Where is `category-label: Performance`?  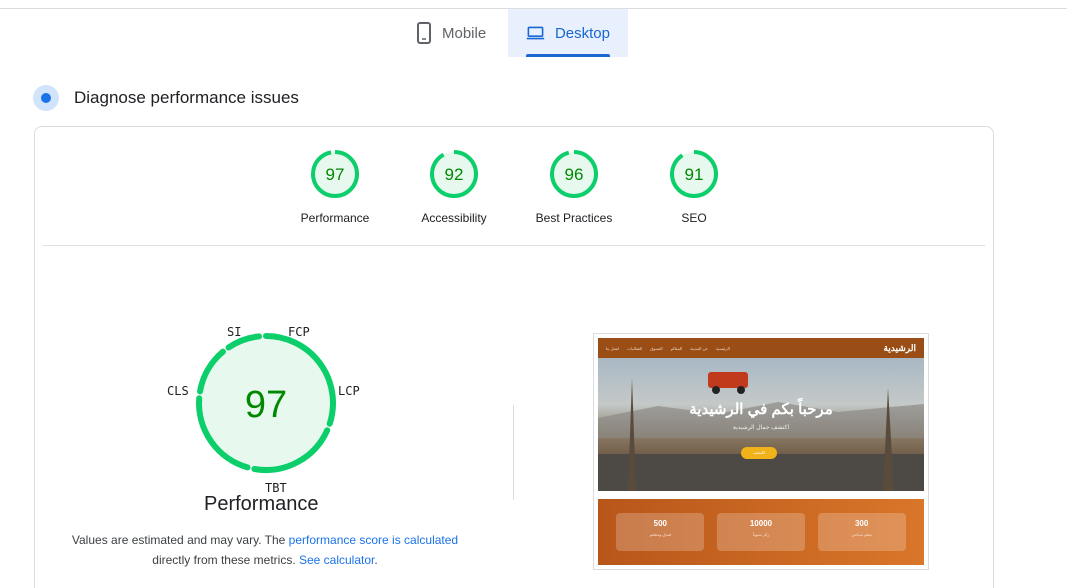 category-label: Performance is located at coordinates (335, 218).